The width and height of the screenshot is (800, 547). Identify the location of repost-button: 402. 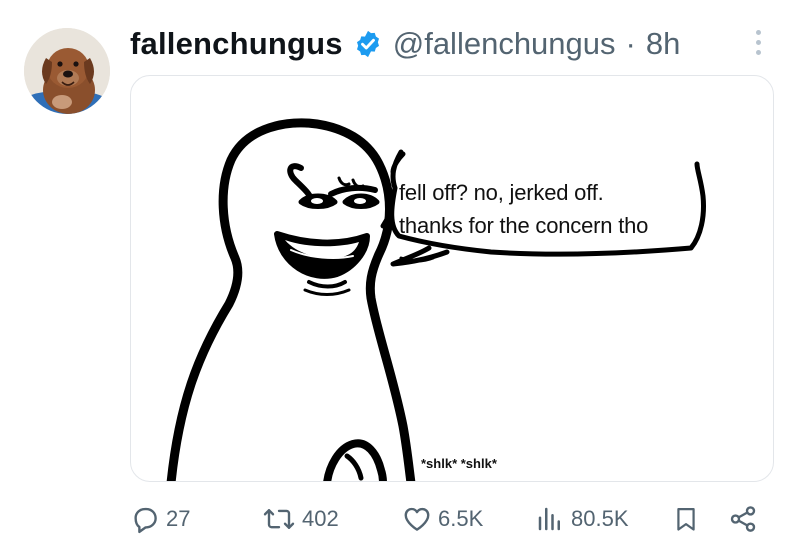
(300, 519).